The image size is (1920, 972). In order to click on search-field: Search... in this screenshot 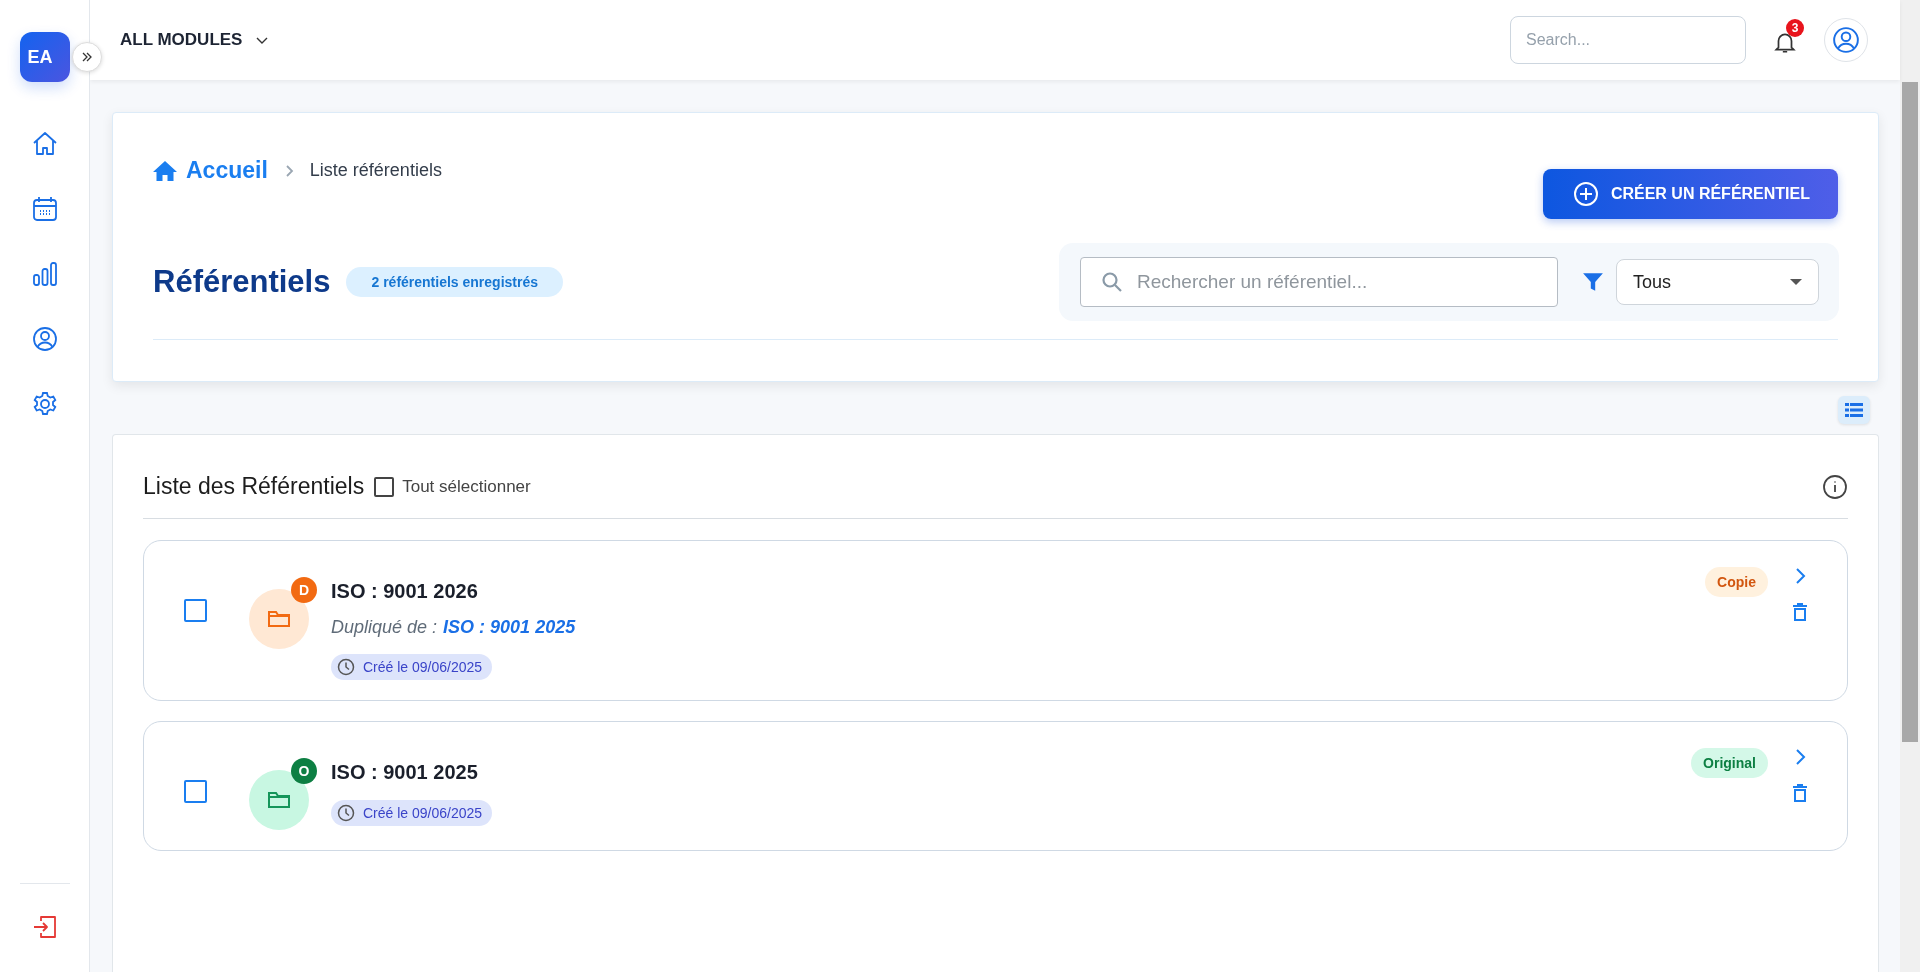, I will do `click(1628, 40)`.